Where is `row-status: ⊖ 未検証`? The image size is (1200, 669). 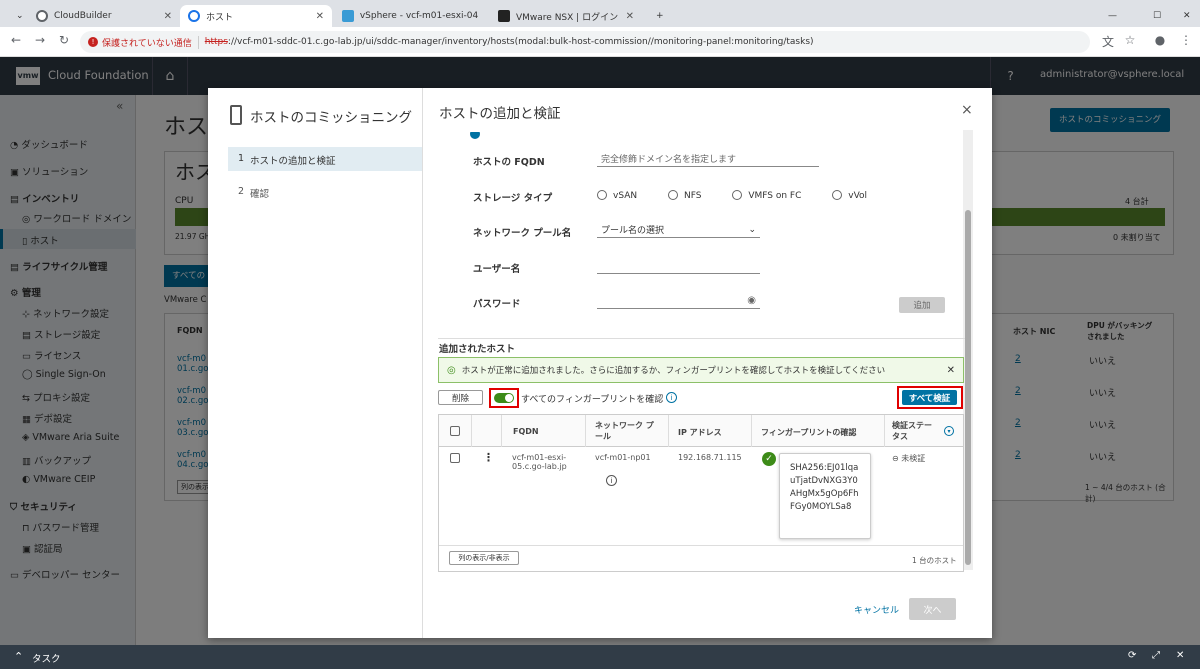
row-status: ⊖ 未検証 is located at coordinates (909, 458).